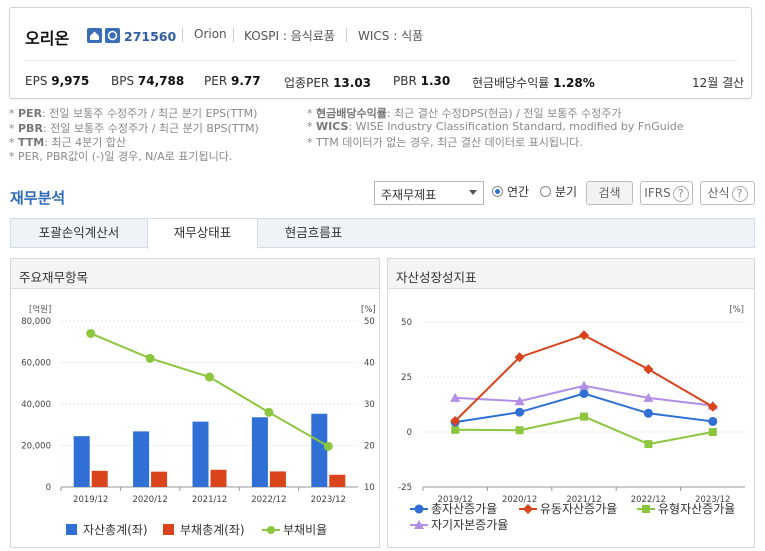  I want to click on ifrs-label: IFRS, so click(657, 193).